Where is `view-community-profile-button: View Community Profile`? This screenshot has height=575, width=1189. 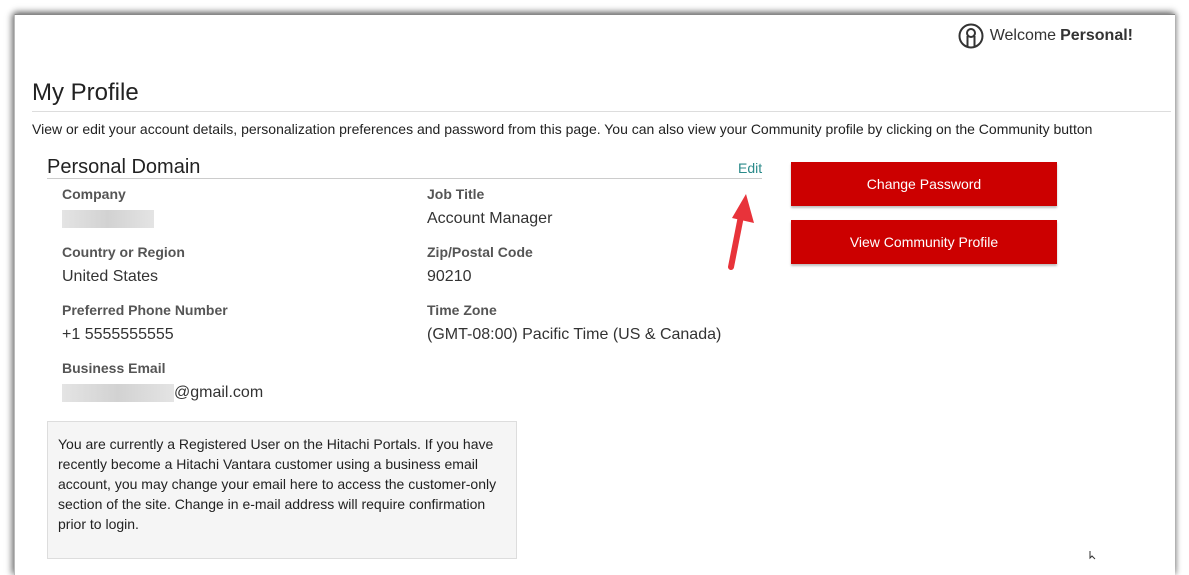 view-community-profile-button: View Community Profile is located at coordinates (924, 242).